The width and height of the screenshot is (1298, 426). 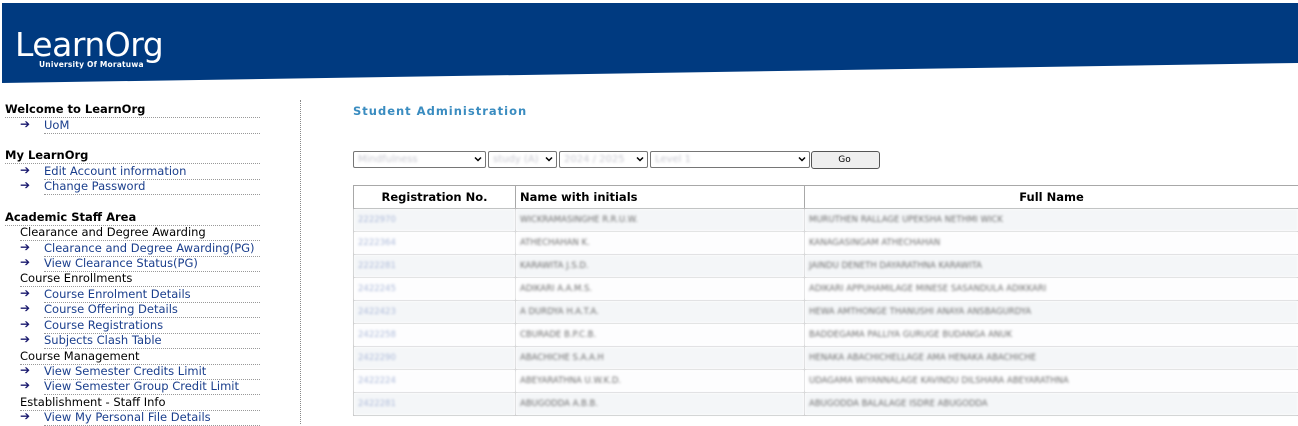 What do you see at coordinates (435, 381) in the screenshot?
I see `cell-registration-no: 2422224` at bounding box center [435, 381].